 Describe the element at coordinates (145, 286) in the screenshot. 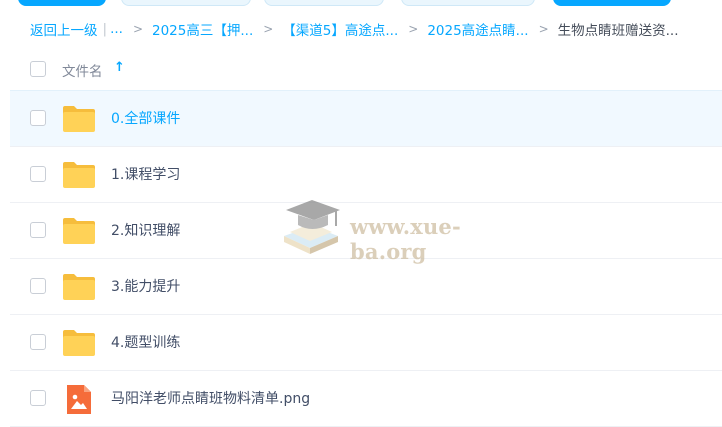

I see `file-name: 3.能力提升` at that location.